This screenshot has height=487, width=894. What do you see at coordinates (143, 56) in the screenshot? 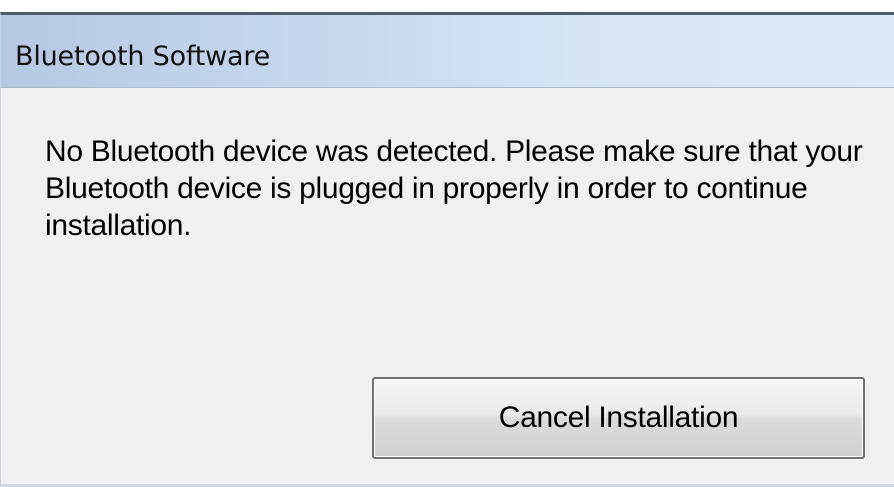
I see `dialog-title: Bluetooth Software` at bounding box center [143, 56].